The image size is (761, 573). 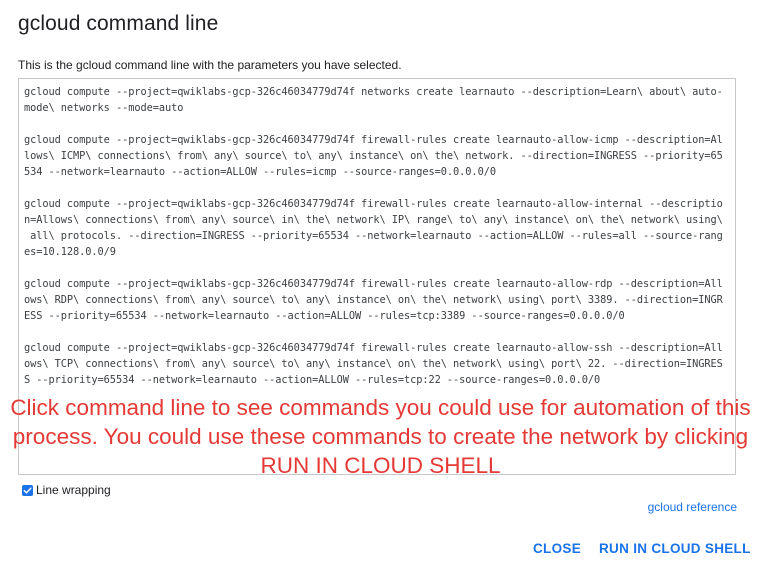 I want to click on dialog-title: gcloud command line, so click(x=118, y=23).